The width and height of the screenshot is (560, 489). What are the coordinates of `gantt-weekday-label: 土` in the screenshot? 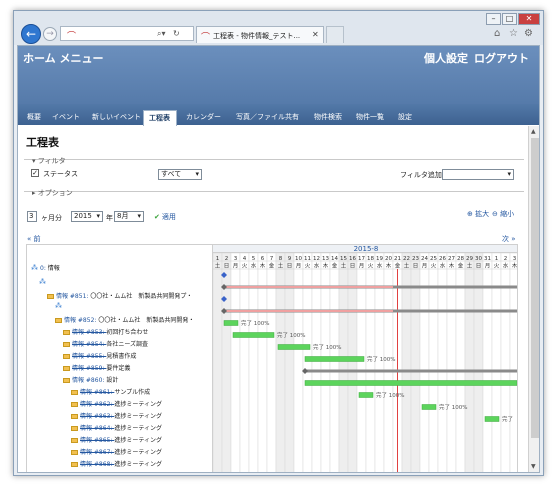 It's located at (344, 266).